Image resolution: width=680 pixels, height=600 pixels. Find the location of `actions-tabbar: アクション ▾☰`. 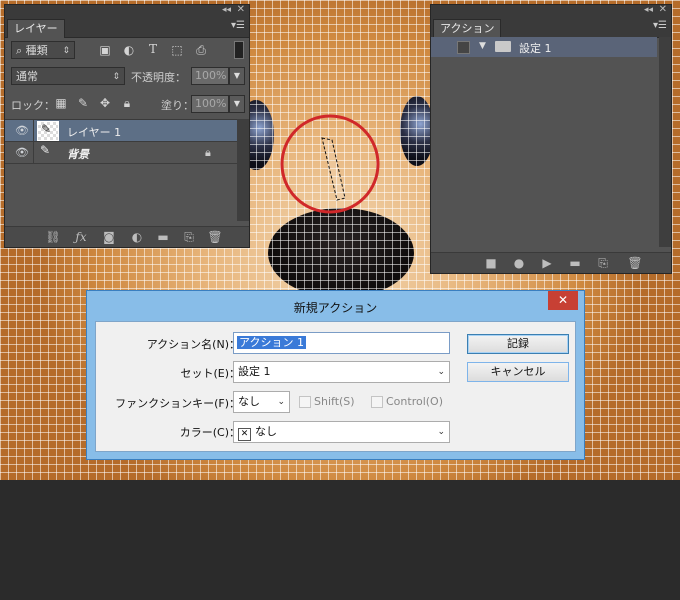

actions-tabbar: アクション ▾☰ is located at coordinates (551, 27).